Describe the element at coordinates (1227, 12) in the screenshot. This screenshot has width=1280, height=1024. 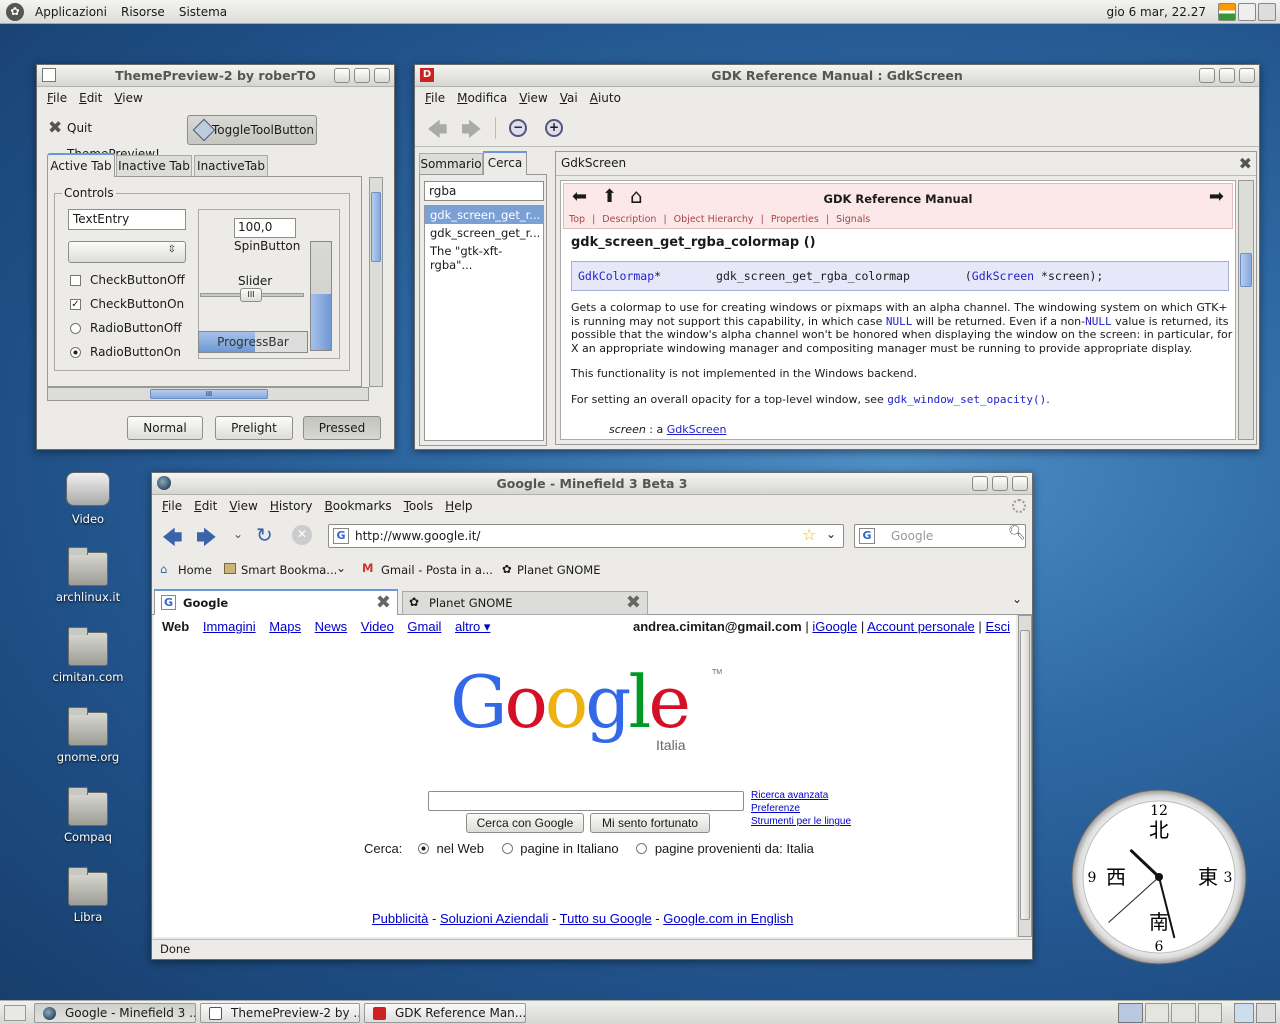
I see `network-icon` at that location.